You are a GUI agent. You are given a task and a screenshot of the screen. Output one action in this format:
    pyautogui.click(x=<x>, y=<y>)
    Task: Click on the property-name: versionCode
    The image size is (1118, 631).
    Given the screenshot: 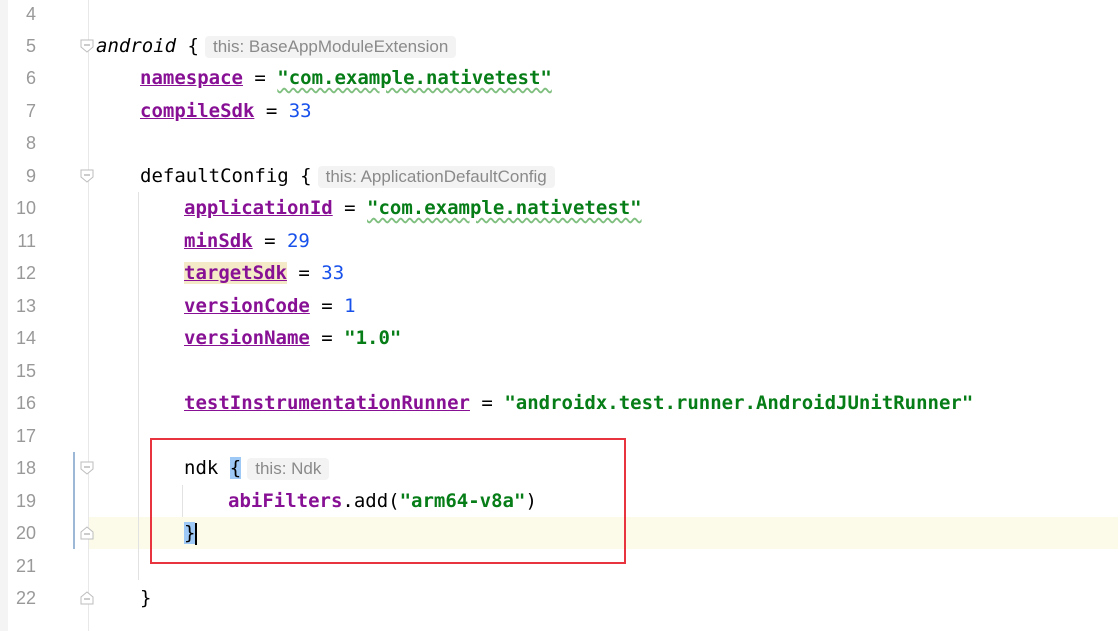 What is the action you would take?
    pyautogui.click(x=247, y=306)
    